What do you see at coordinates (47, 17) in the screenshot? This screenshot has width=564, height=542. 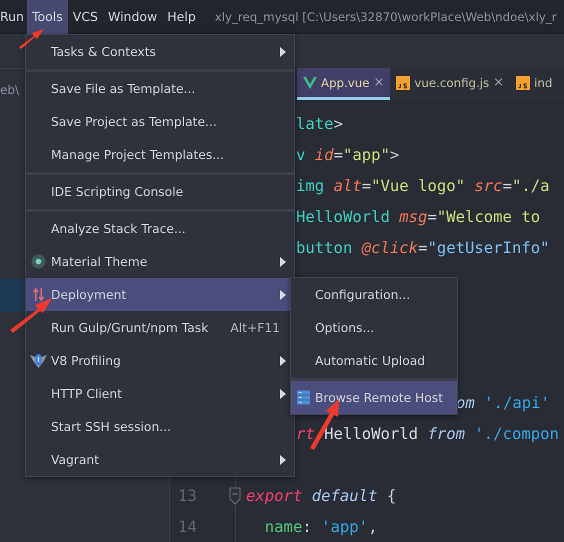 I see `menu-bar-item: Tools` at bounding box center [47, 17].